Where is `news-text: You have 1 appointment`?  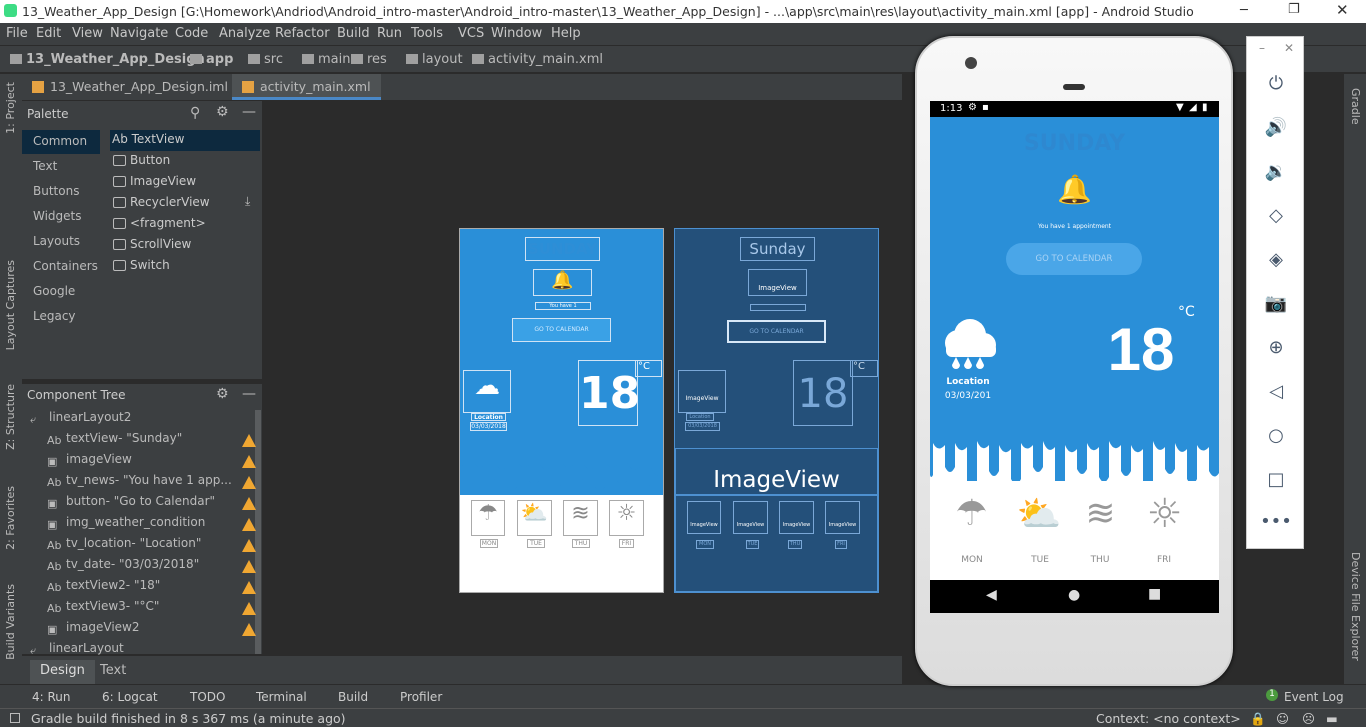 news-text: You have 1 appointment is located at coordinates (563, 306).